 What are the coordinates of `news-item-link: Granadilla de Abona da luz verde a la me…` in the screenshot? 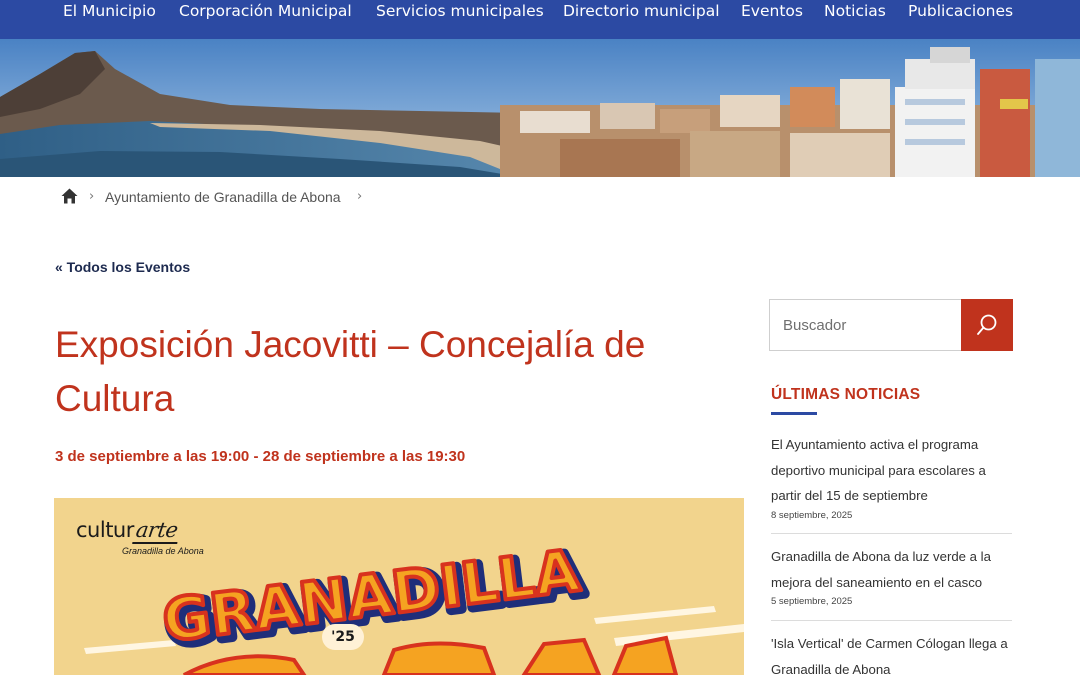 It's located at (891, 569).